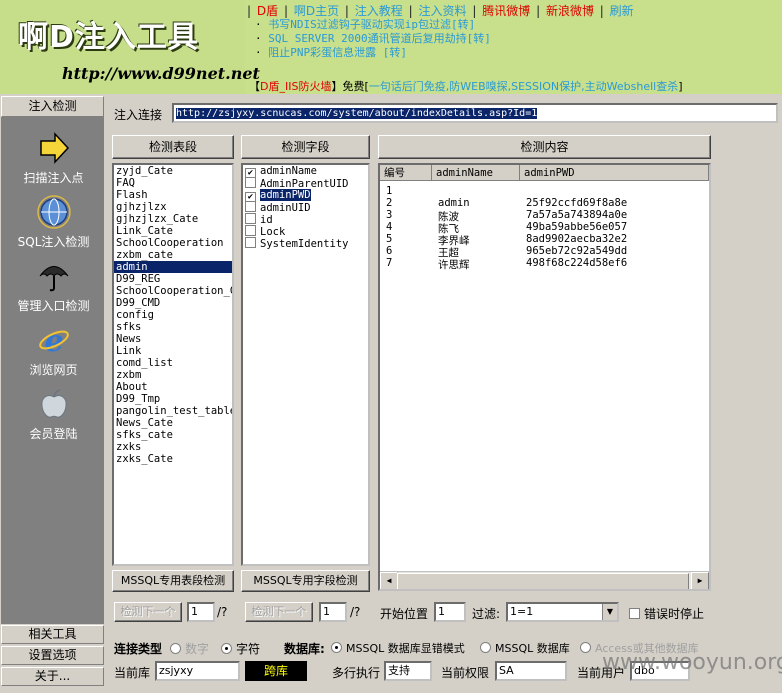 Image resolution: width=782 pixels, height=693 pixels. What do you see at coordinates (570, 11) in the screenshot?
I see `nav-link-sina-weibo: 新浪微博` at bounding box center [570, 11].